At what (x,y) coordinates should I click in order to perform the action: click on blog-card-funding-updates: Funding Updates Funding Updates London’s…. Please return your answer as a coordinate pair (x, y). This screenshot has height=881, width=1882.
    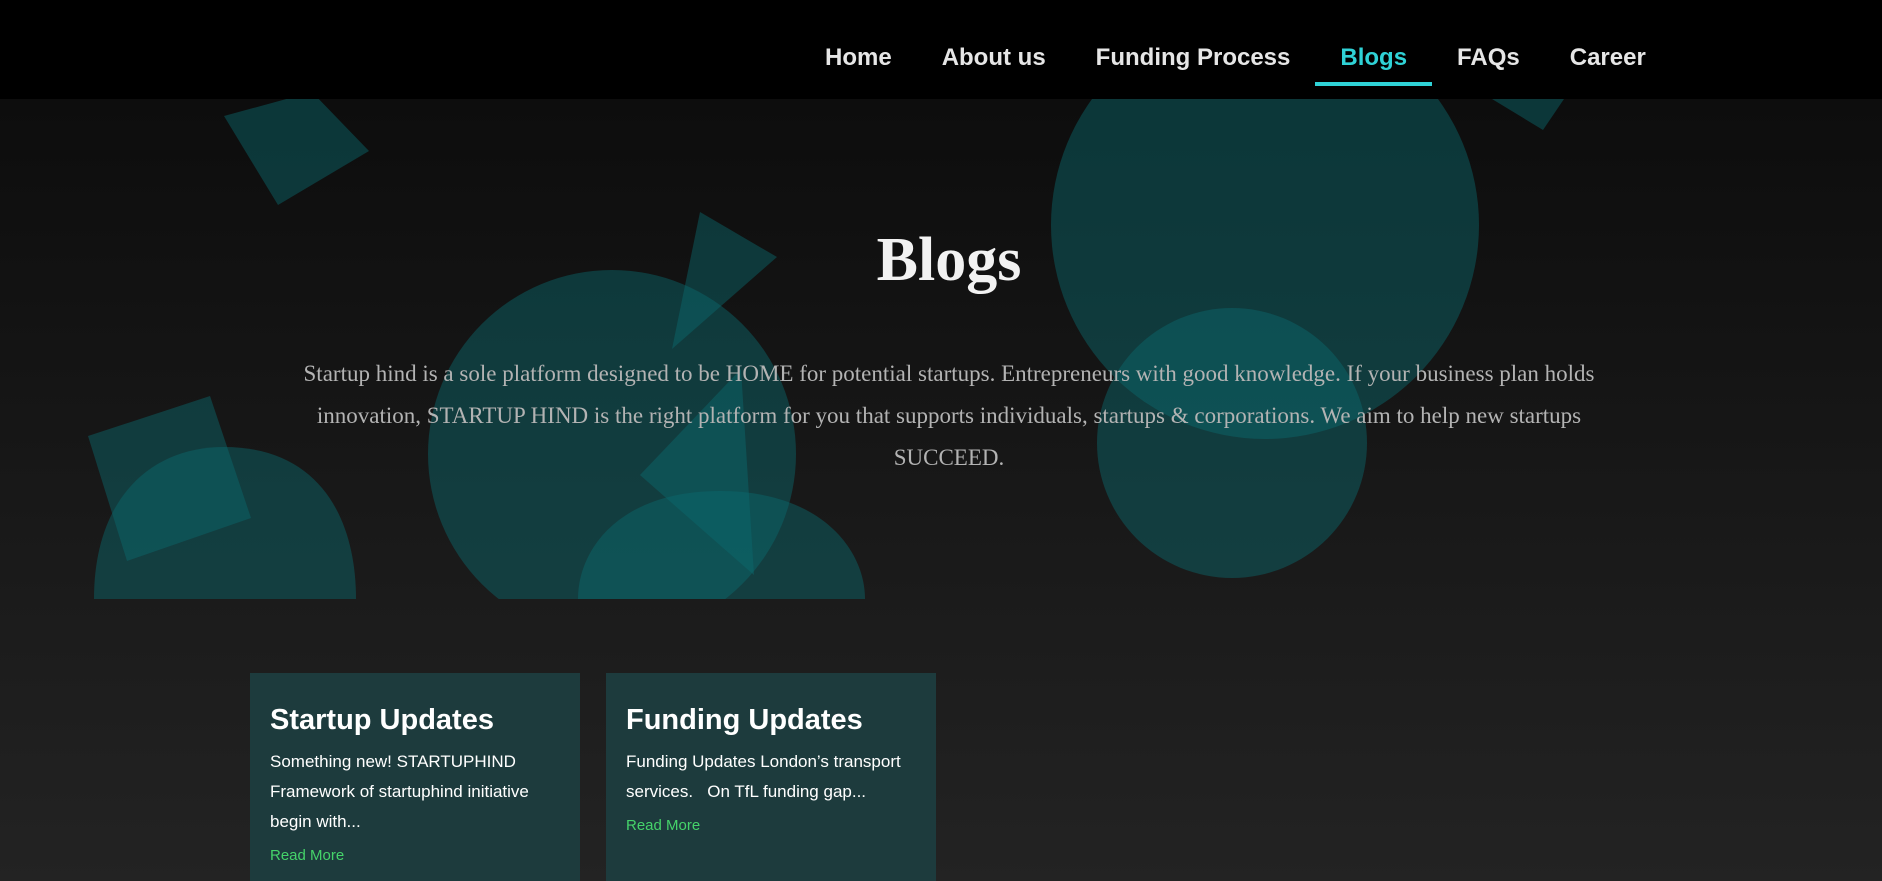
    Looking at the image, I should click on (771, 777).